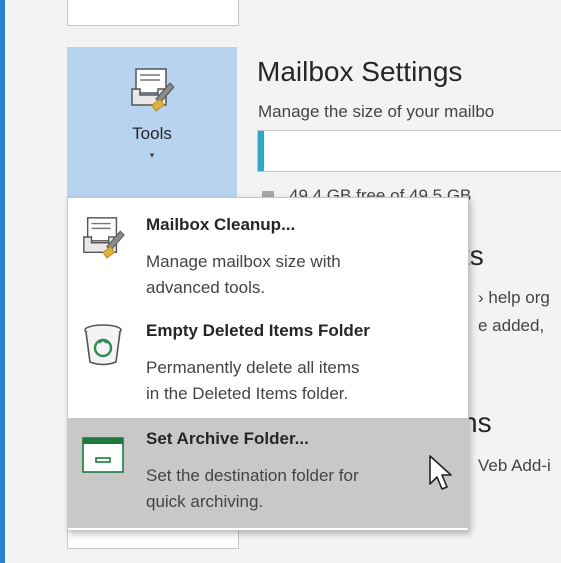  I want to click on addins-section-desc: Veb Add-i, so click(514, 465).